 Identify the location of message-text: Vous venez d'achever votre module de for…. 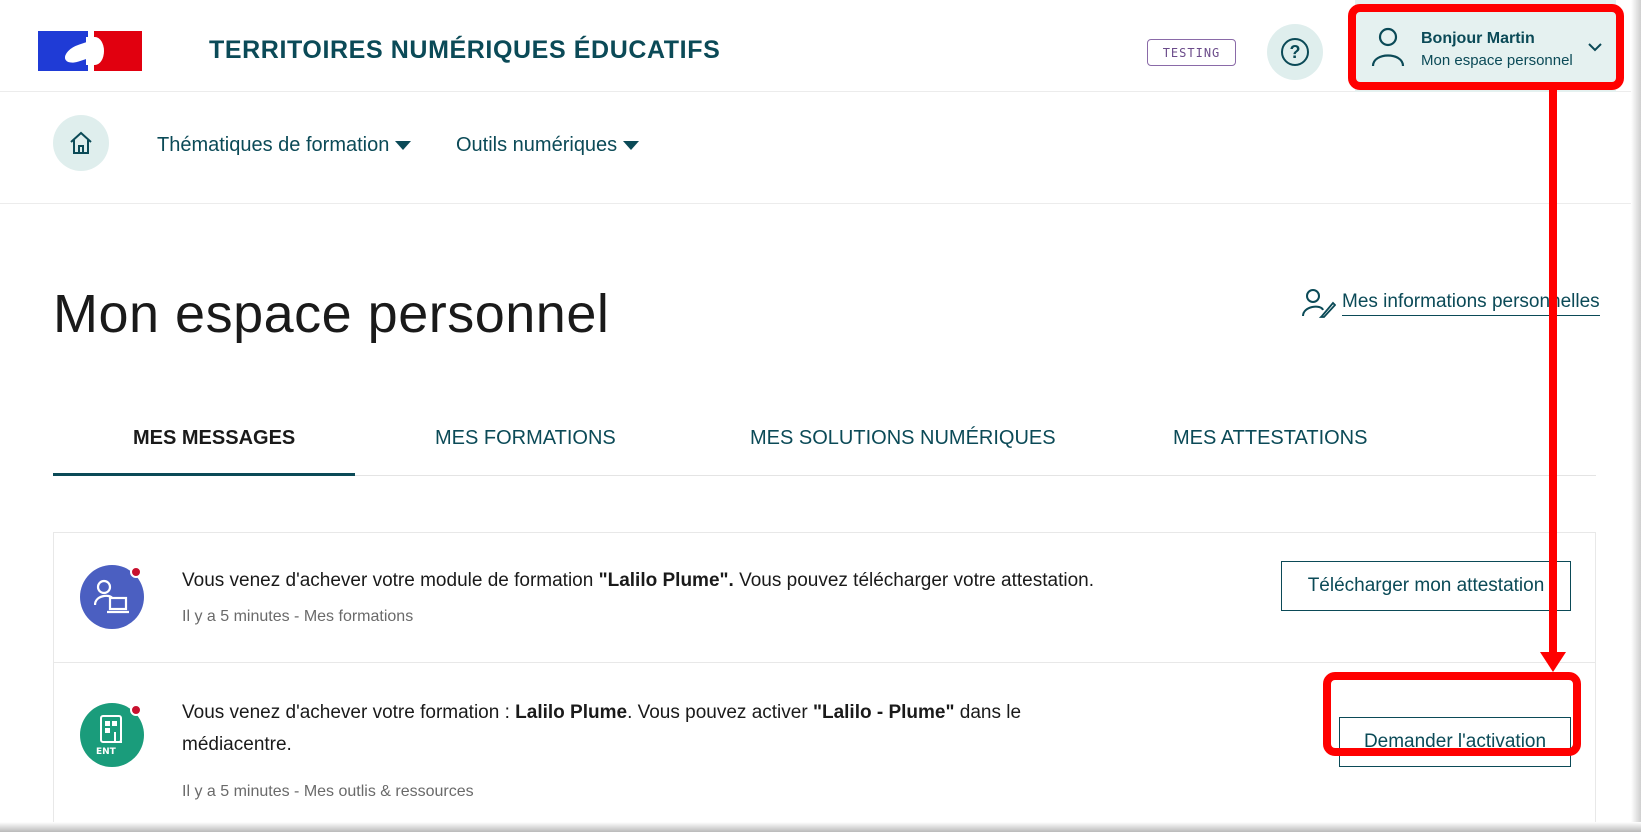
(638, 580).